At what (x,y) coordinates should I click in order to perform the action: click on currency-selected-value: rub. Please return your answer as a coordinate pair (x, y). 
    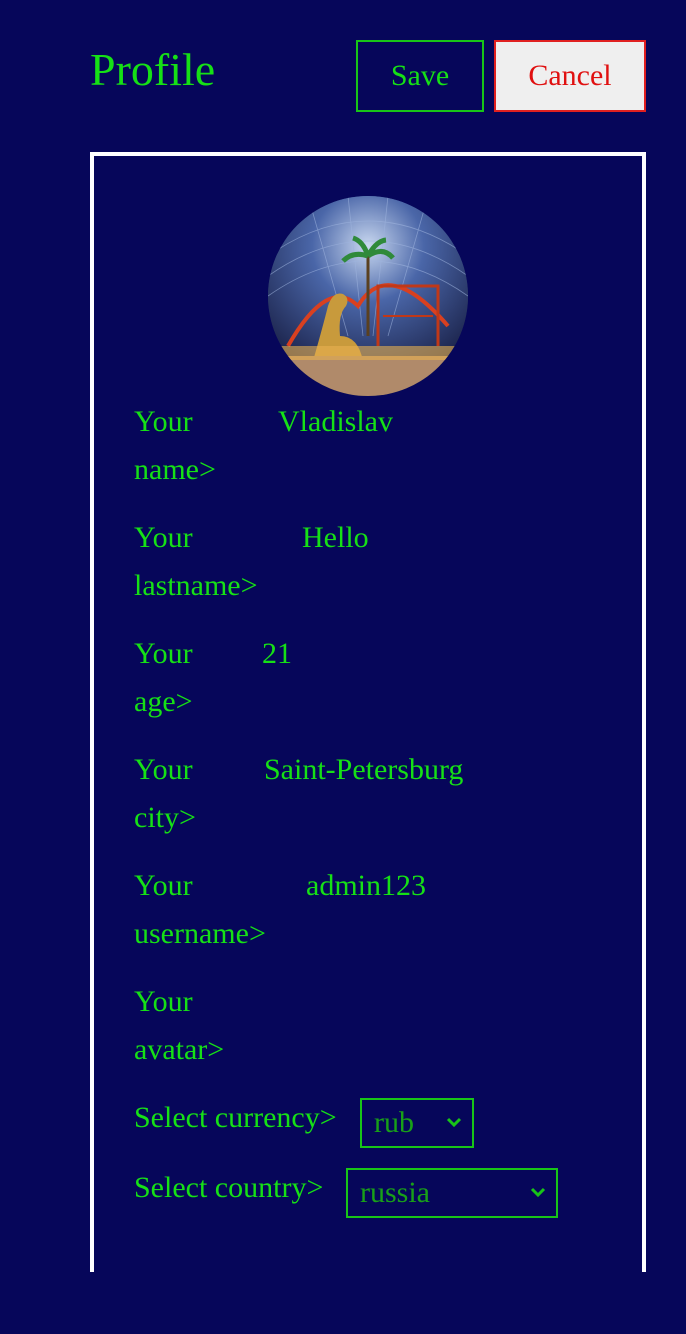
    Looking at the image, I should click on (394, 1122).